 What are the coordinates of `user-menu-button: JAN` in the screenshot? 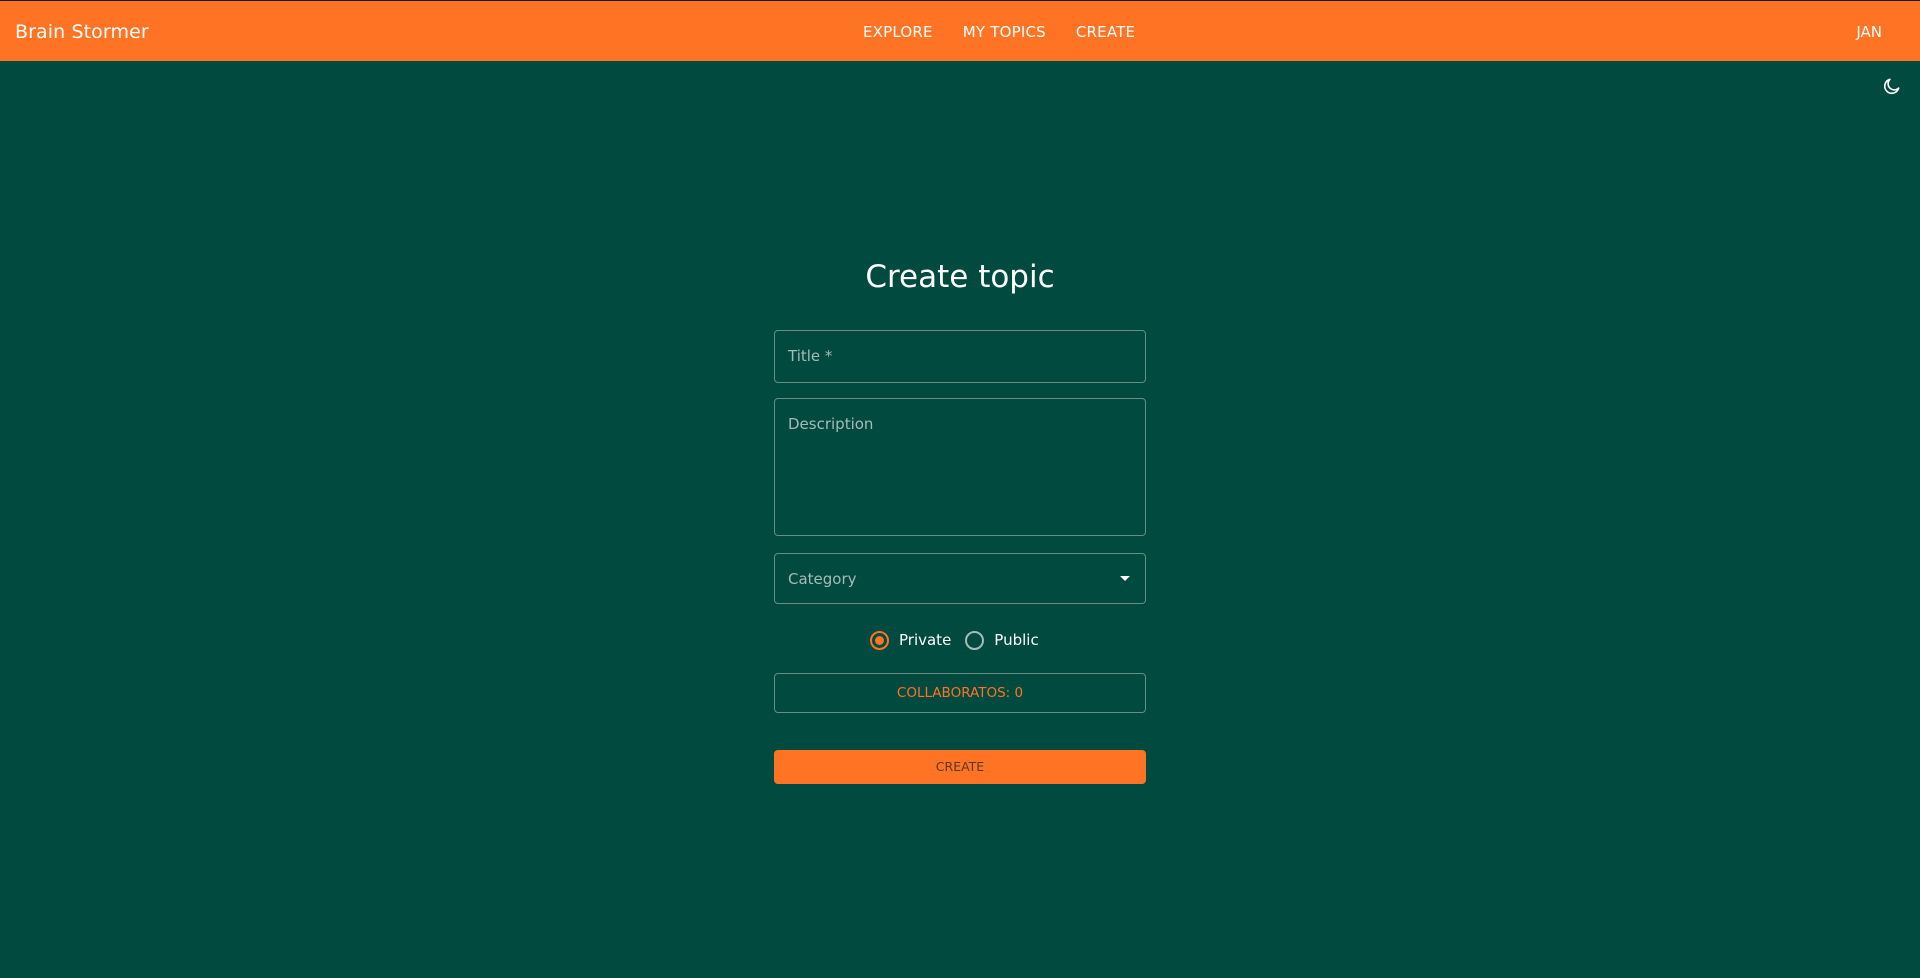 It's located at (1869, 32).